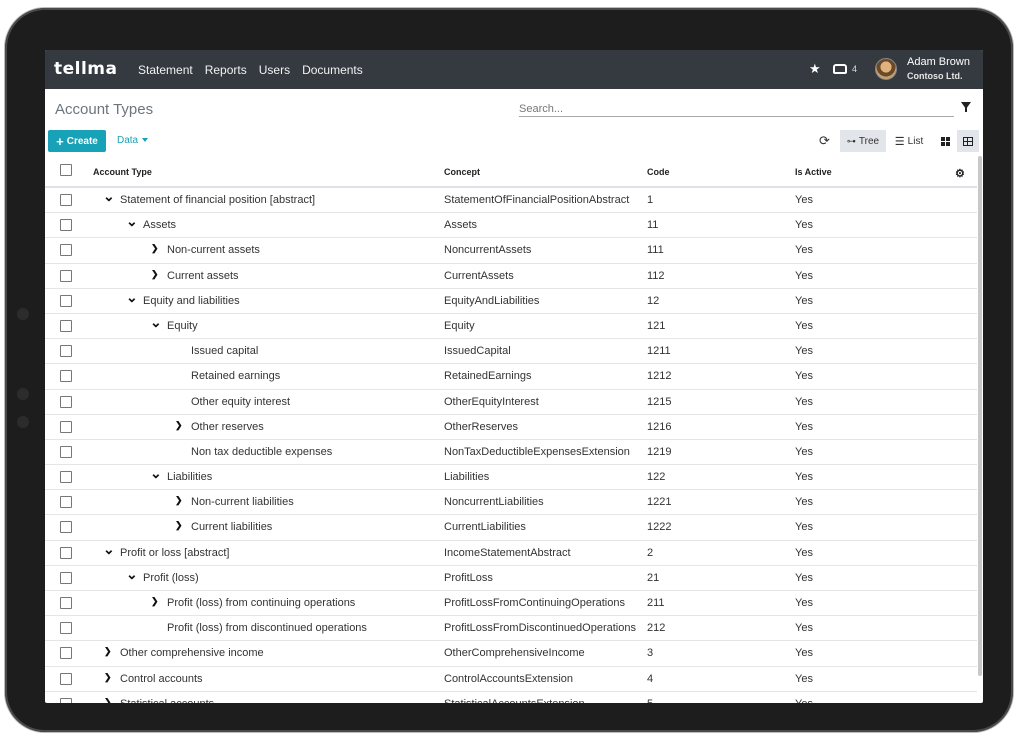 This screenshot has width=1019, height=736. What do you see at coordinates (968, 141) in the screenshot?
I see `table-view-button` at bounding box center [968, 141].